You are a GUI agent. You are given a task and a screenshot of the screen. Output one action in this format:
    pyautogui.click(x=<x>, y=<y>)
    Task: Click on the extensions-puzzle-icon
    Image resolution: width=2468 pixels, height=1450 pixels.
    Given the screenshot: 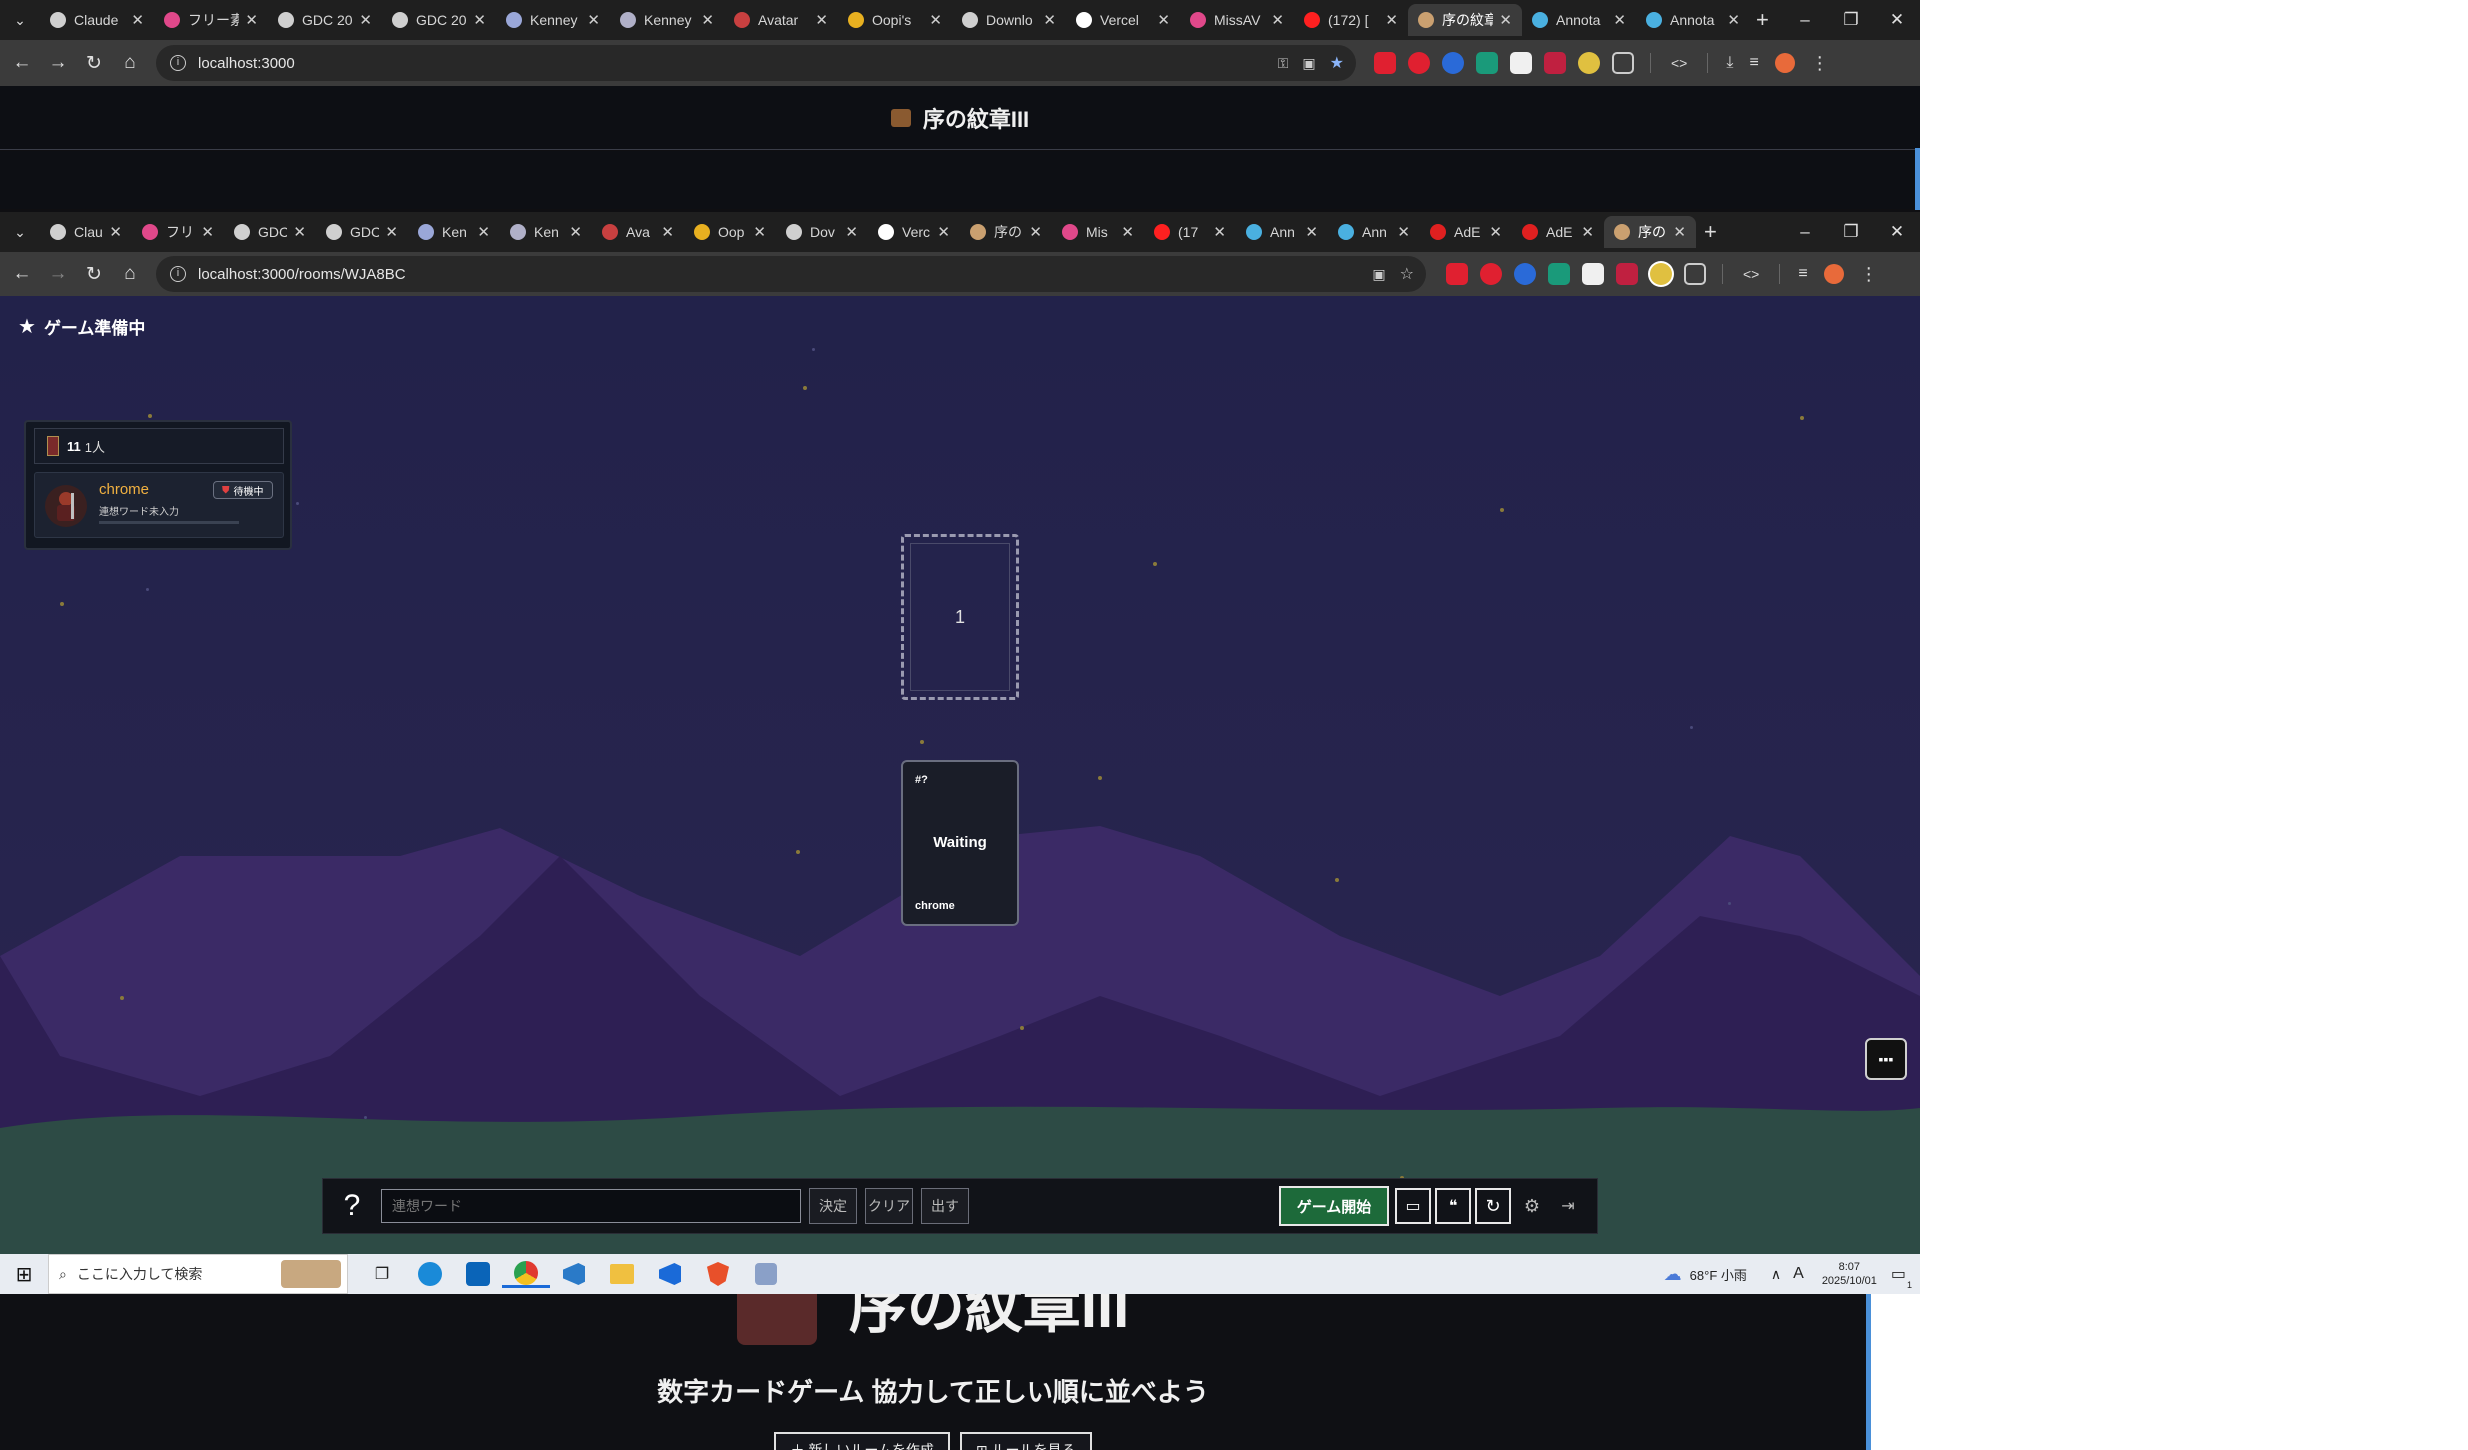 What is the action you would take?
    pyautogui.click(x=1695, y=274)
    